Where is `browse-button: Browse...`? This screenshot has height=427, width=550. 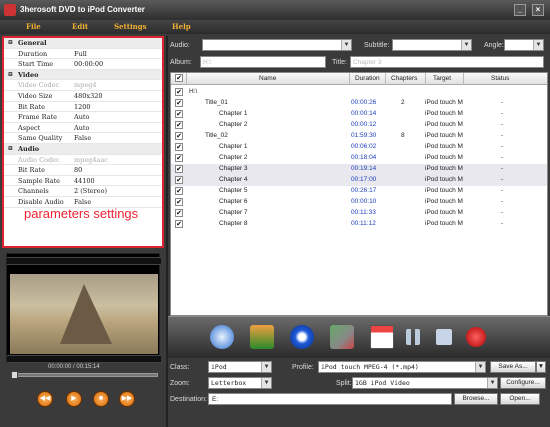
browse-button: Browse... is located at coordinates (476, 399).